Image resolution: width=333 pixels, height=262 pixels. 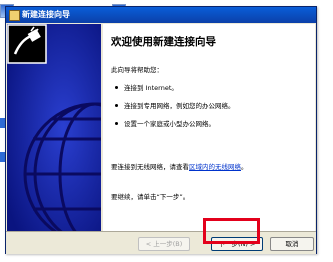 I want to click on continue-instruction: 要继续，请单击“下一步”。, so click(x=150, y=197).